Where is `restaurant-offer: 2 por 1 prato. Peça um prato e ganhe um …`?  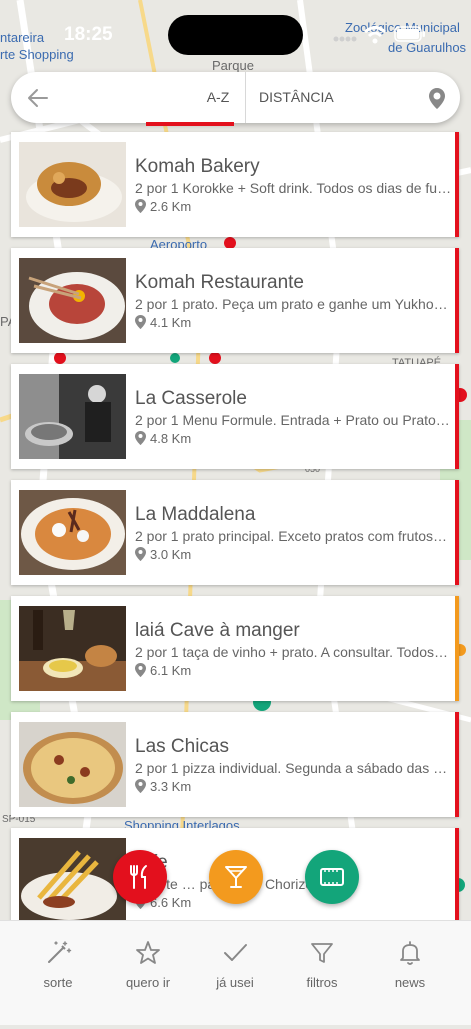
restaurant-offer: 2 por 1 prato. Peça um prato e ganhe um … is located at coordinates (294, 304).